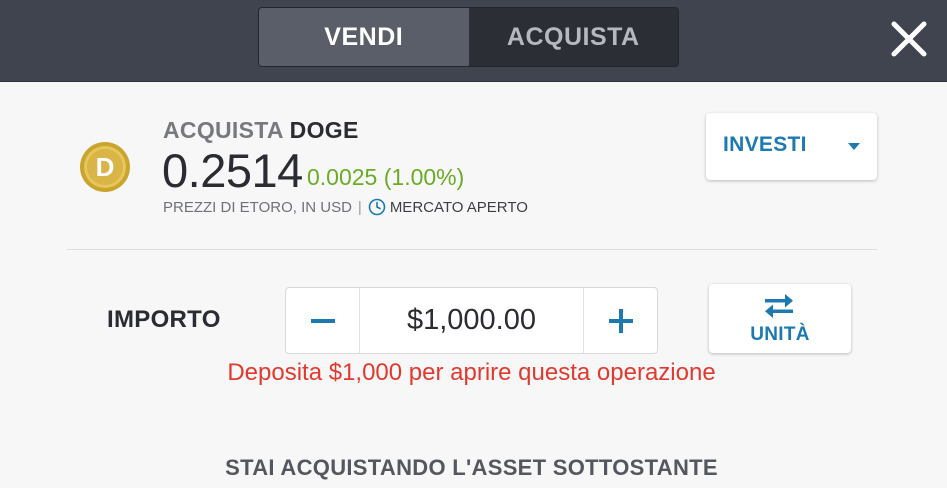 This screenshot has height=488, width=947. What do you see at coordinates (573, 37) in the screenshot?
I see `buy-tab: ACQUISTA` at bounding box center [573, 37].